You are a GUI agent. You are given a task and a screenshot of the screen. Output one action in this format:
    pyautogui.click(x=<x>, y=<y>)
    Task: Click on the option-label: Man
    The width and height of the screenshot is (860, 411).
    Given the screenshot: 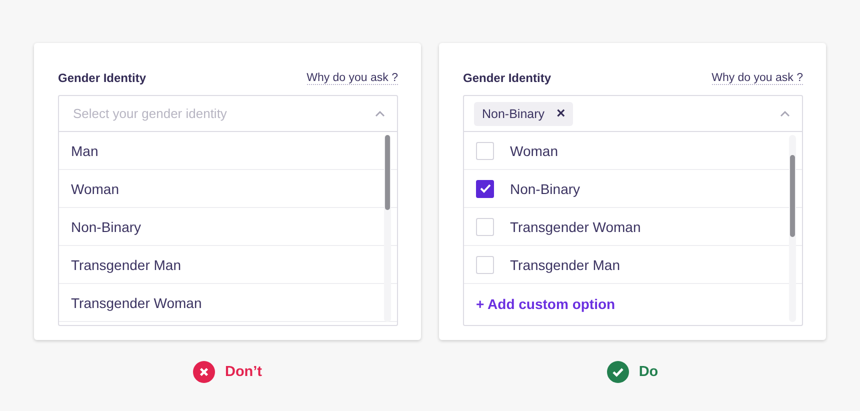 What is the action you would take?
    pyautogui.click(x=84, y=150)
    